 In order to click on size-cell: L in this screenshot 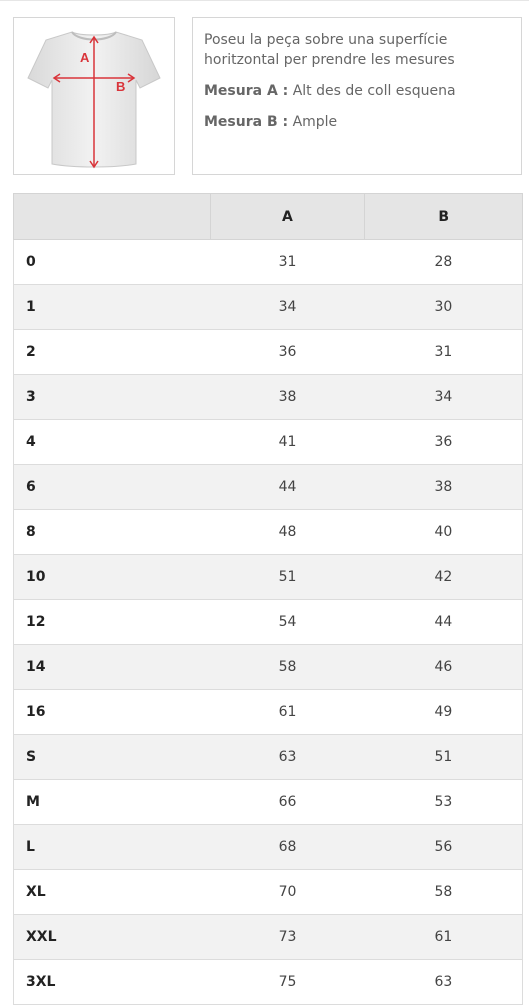, I will do `click(112, 847)`.